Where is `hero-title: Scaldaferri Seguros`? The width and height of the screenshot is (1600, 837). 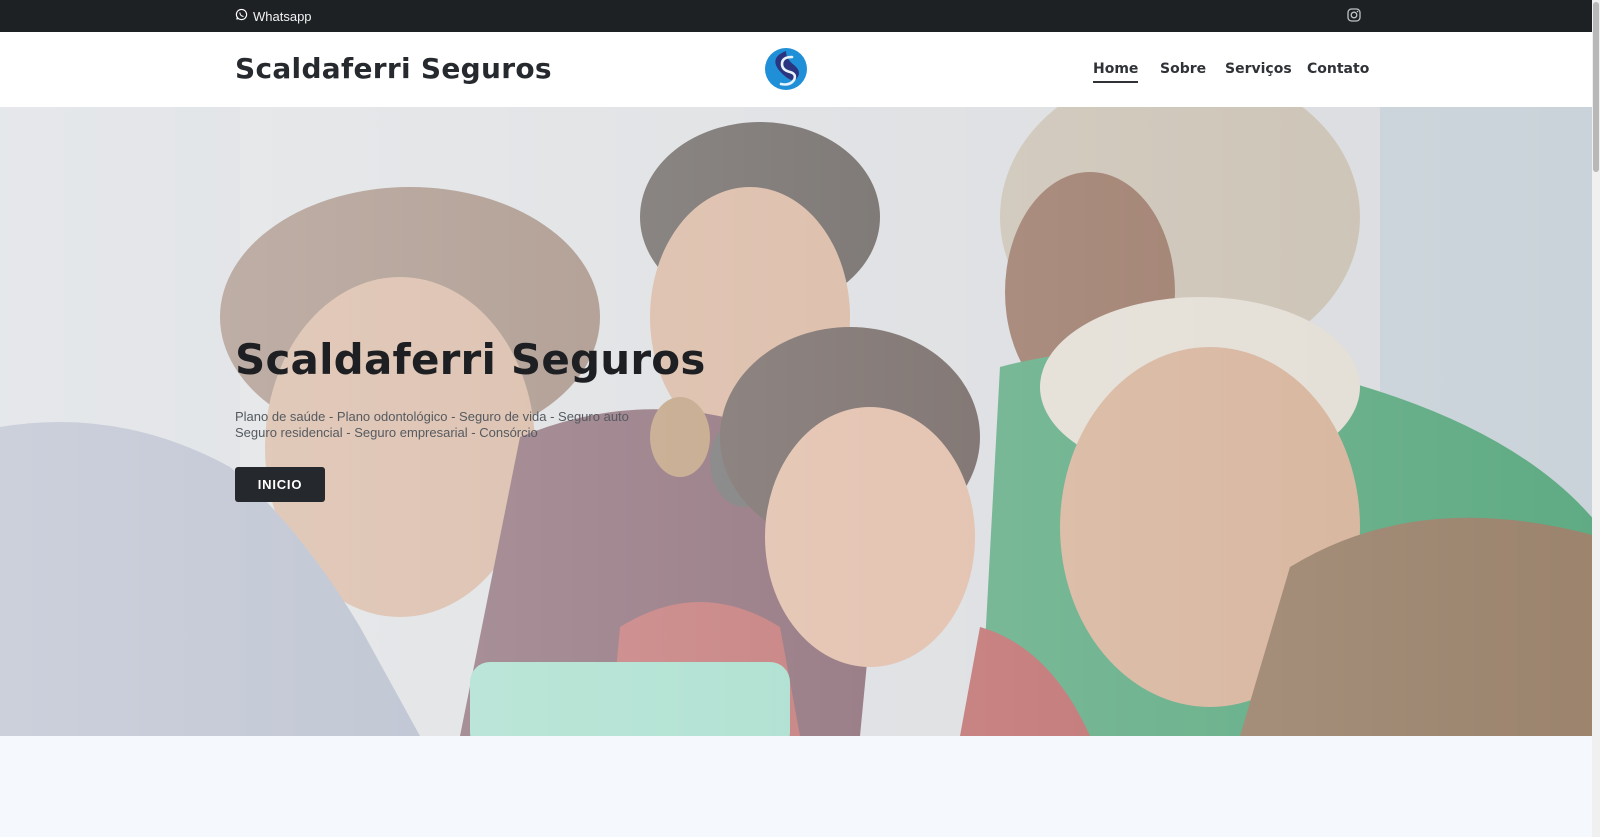 hero-title: Scaldaferri Seguros is located at coordinates (470, 359).